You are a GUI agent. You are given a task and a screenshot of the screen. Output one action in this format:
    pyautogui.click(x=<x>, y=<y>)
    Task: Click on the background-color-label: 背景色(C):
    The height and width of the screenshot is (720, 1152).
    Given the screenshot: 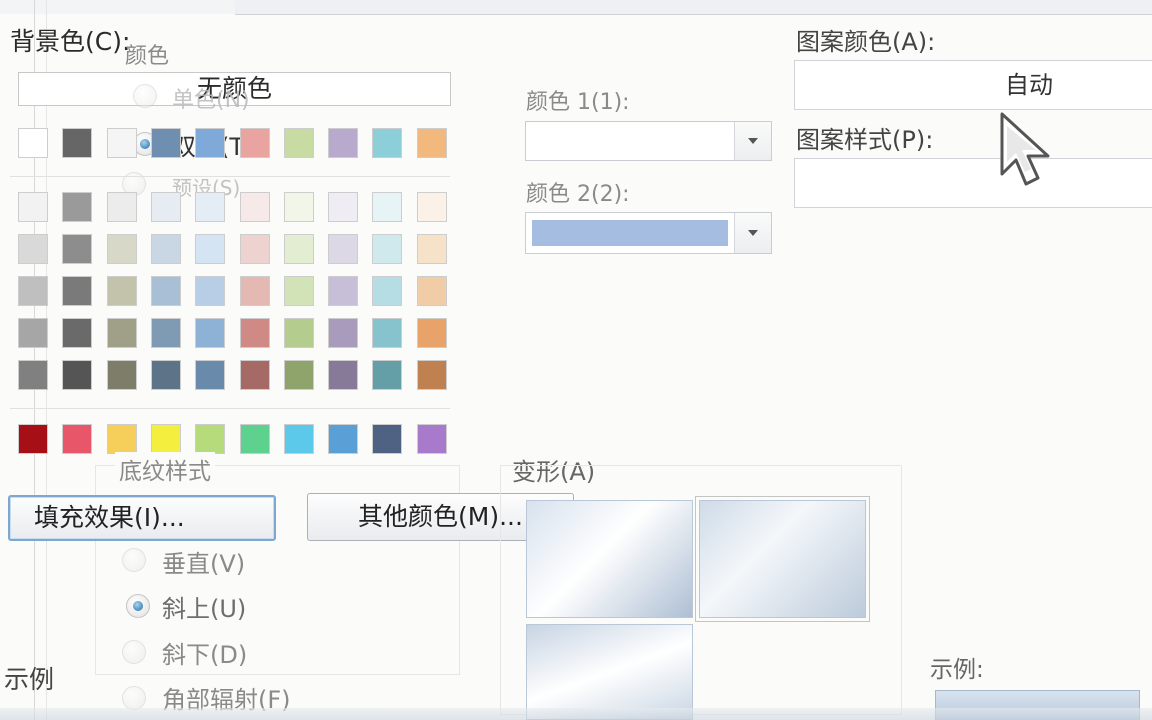 What is the action you would take?
    pyautogui.click(x=70, y=41)
    